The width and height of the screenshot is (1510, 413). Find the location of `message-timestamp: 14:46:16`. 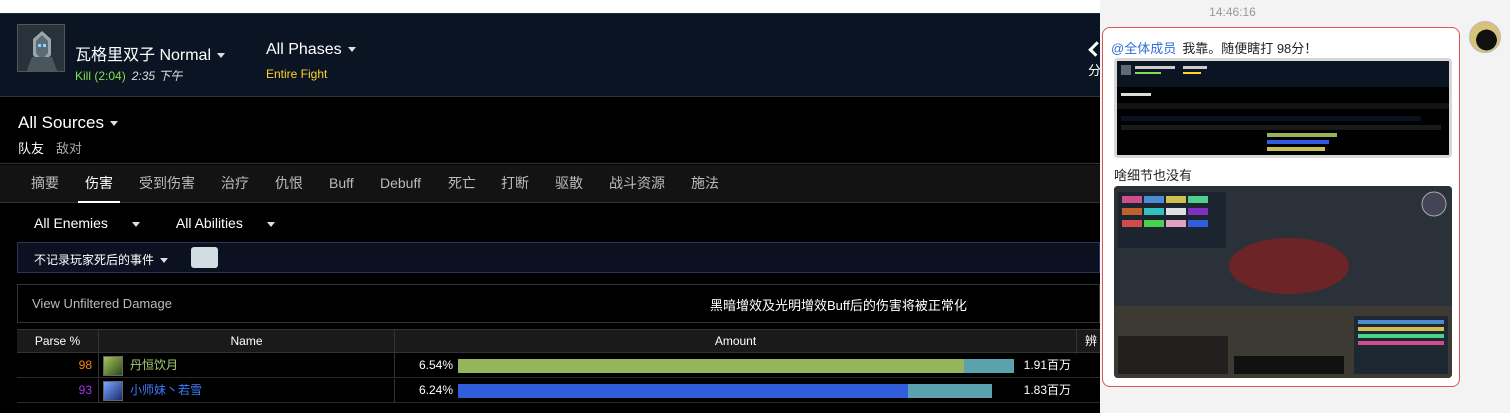

message-timestamp: 14:46:16 is located at coordinates (1232, 12).